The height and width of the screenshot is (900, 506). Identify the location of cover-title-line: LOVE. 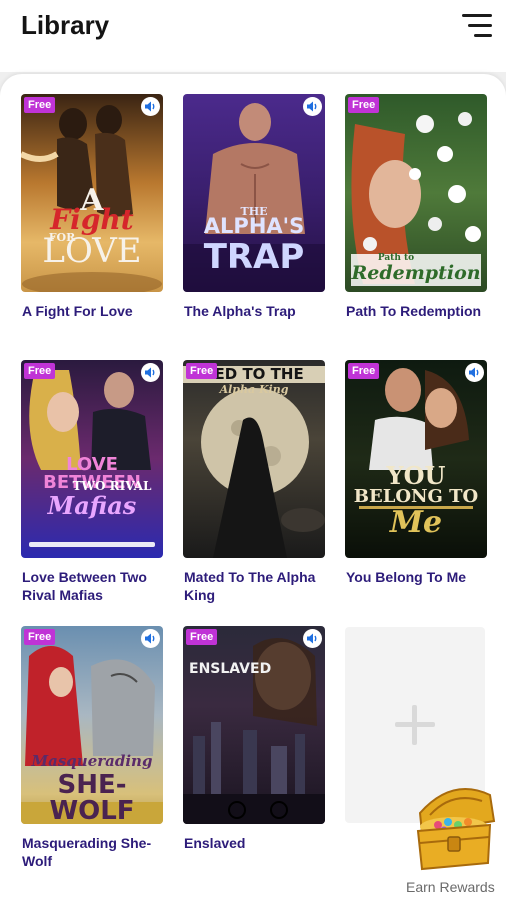
(92, 251).